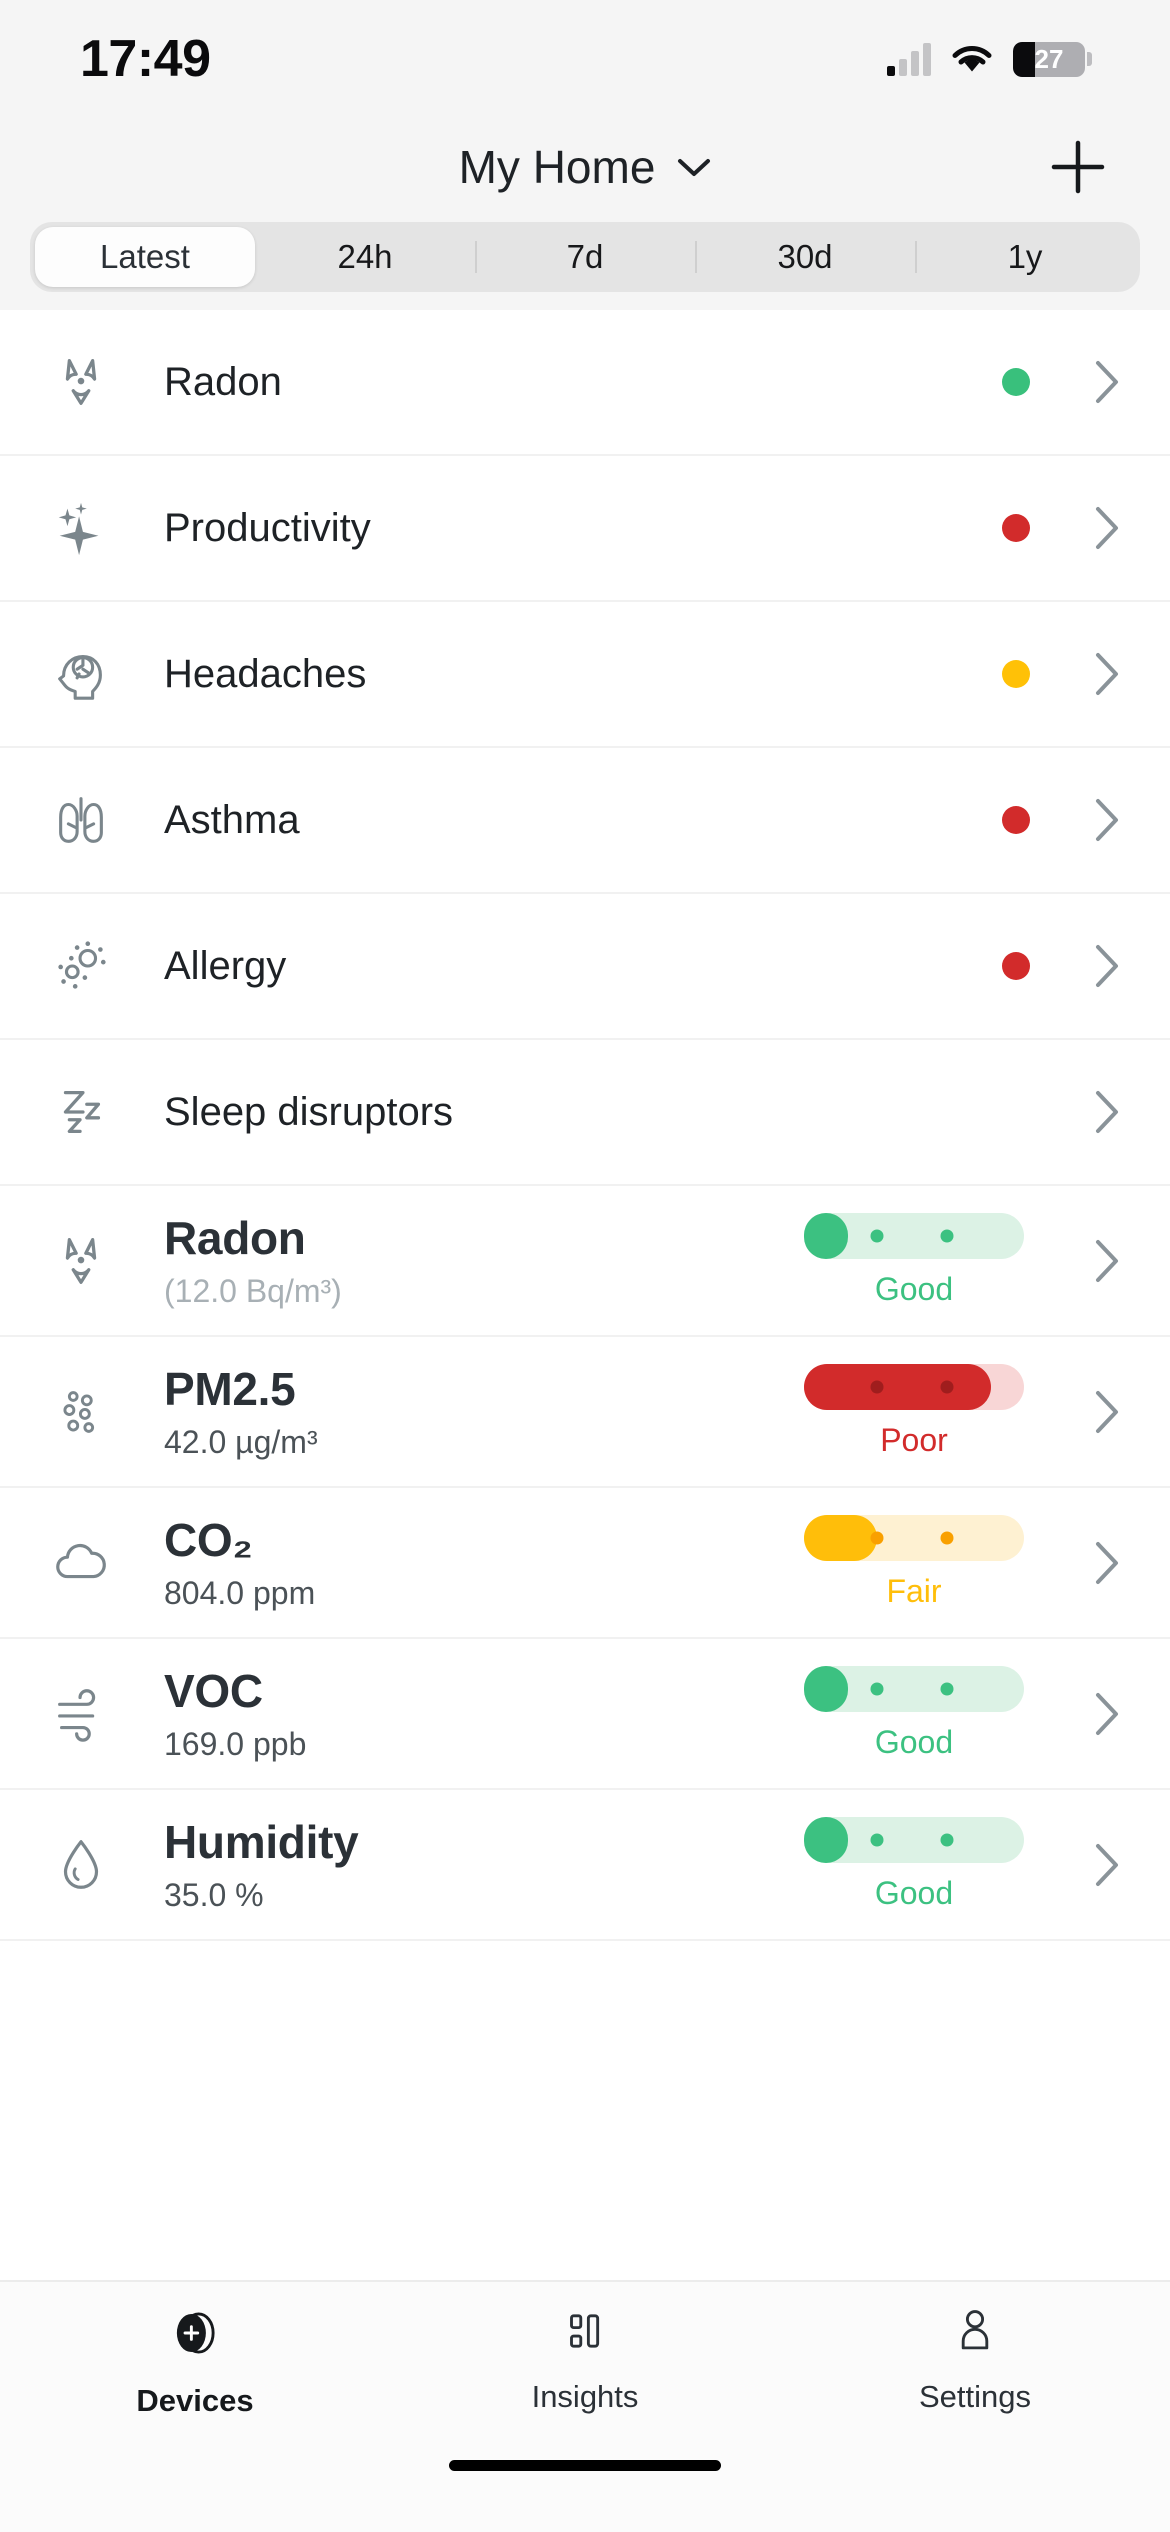 The height and width of the screenshot is (2532, 1170). Describe the element at coordinates (585, 529) in the screenshot. I see `insight-row-productivity: Productivity` at that location.